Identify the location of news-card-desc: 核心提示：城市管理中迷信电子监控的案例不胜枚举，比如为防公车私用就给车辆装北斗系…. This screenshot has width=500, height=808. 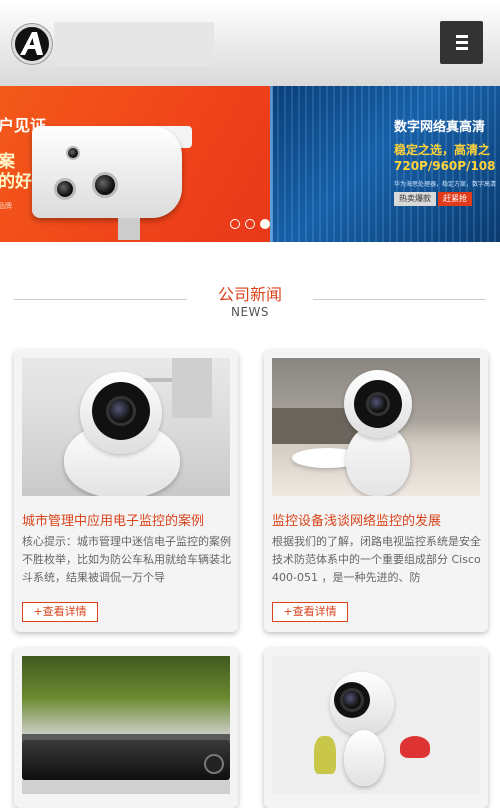
(126, 559).